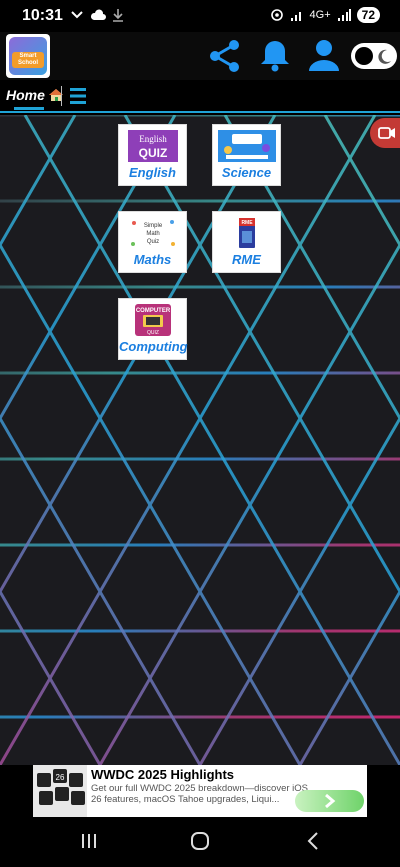  I want to click on subject-tile-science: Science, so click(246, 155).